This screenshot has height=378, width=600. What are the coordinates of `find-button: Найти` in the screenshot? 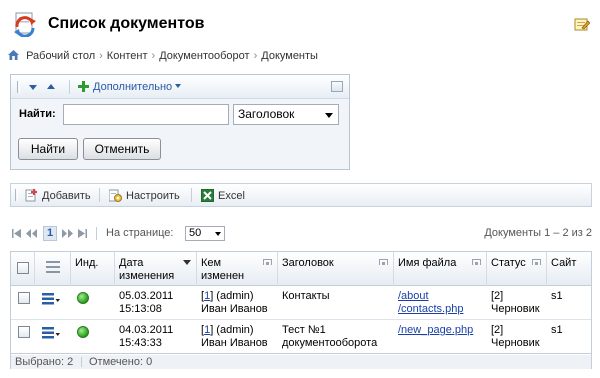 It's located at (48, 149).